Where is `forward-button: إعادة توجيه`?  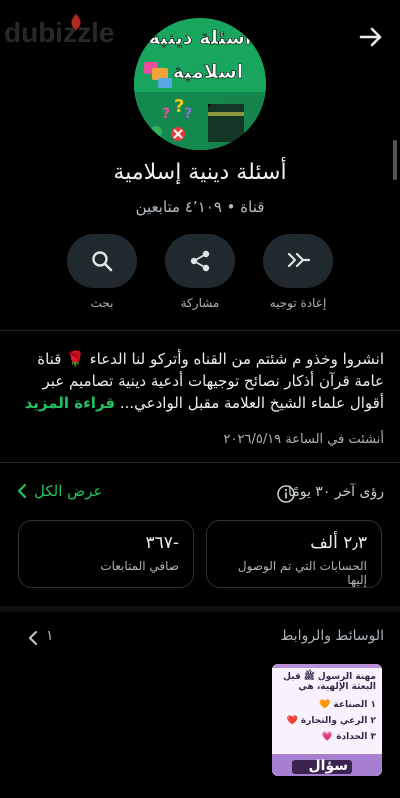 forward-button: إعادة توجيه is located at coordinates (298, 272).